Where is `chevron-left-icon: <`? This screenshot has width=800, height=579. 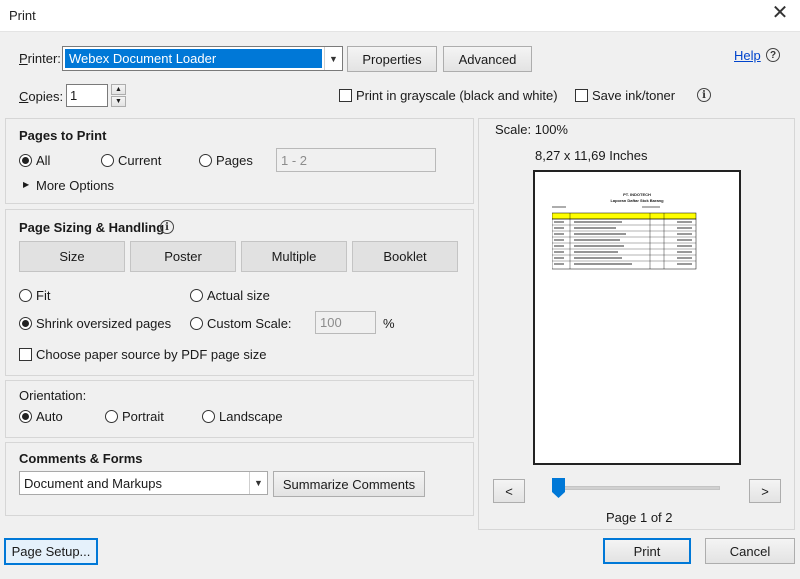
chevron-left-icon: < is located at coordinates (509, 491).